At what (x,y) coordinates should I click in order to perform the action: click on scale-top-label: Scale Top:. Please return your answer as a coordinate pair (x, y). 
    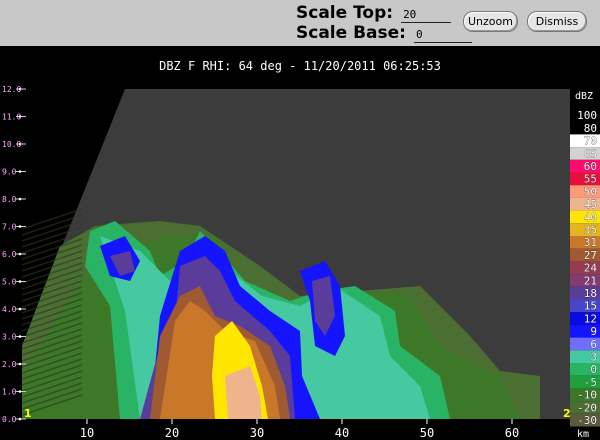
    Looking at the image, I should click on (345, 13).